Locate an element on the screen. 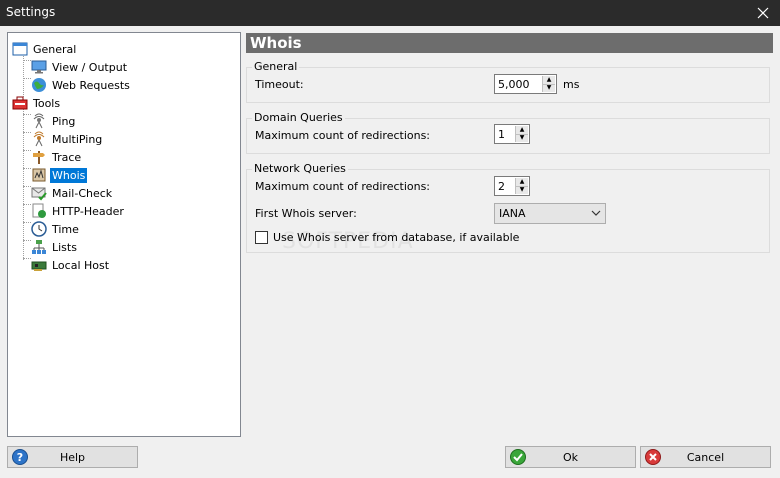  network-list-icon is located at coordinates (39, 247).